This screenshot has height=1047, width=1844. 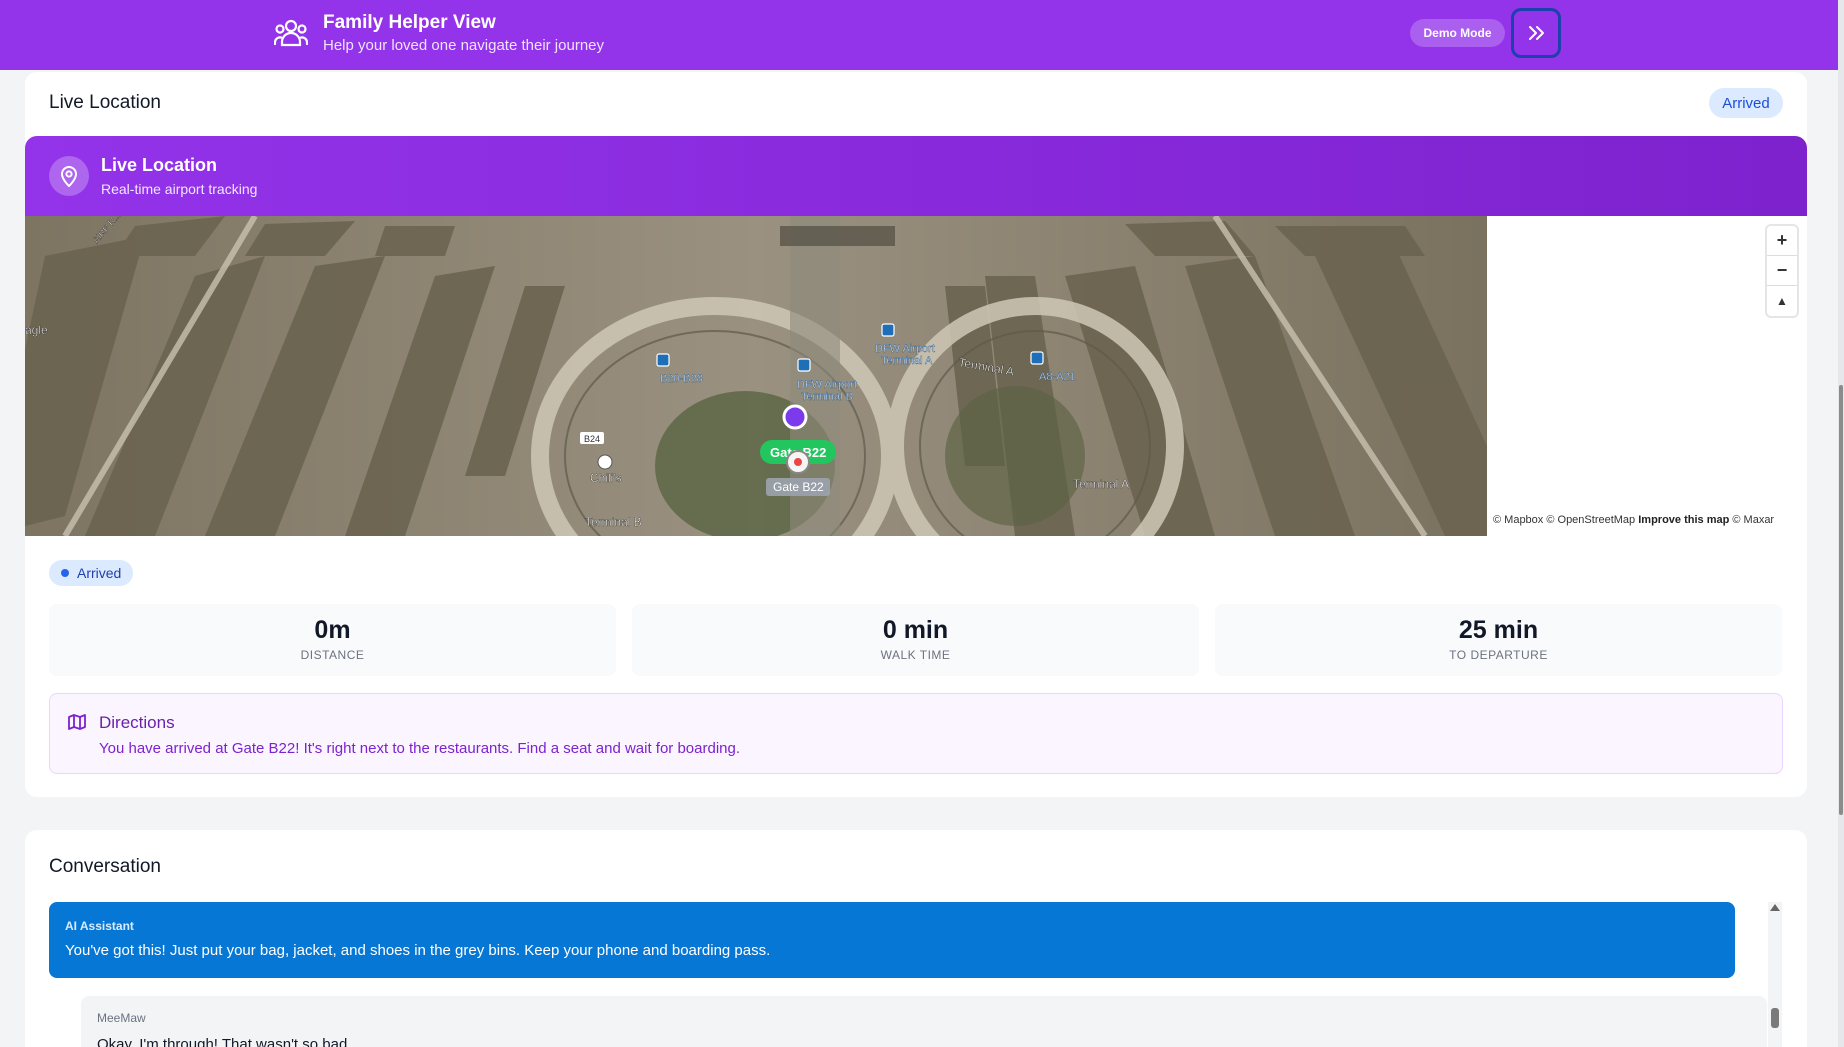 I want to click on status-badge: Arrived, so click(x=1746, y=103).